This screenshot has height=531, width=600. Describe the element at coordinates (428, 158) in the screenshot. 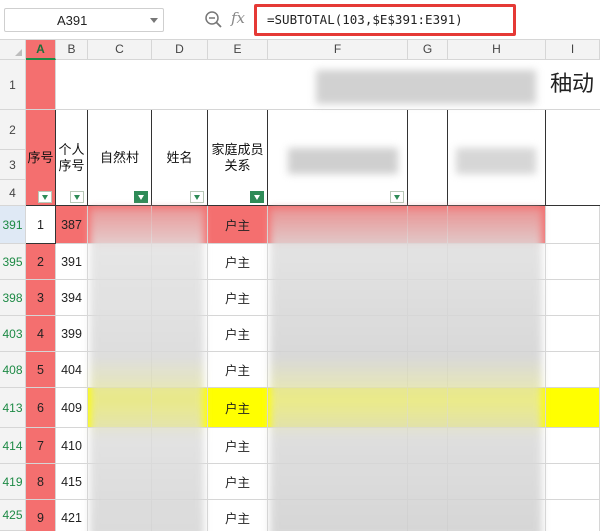

I see `header-g` at that location.